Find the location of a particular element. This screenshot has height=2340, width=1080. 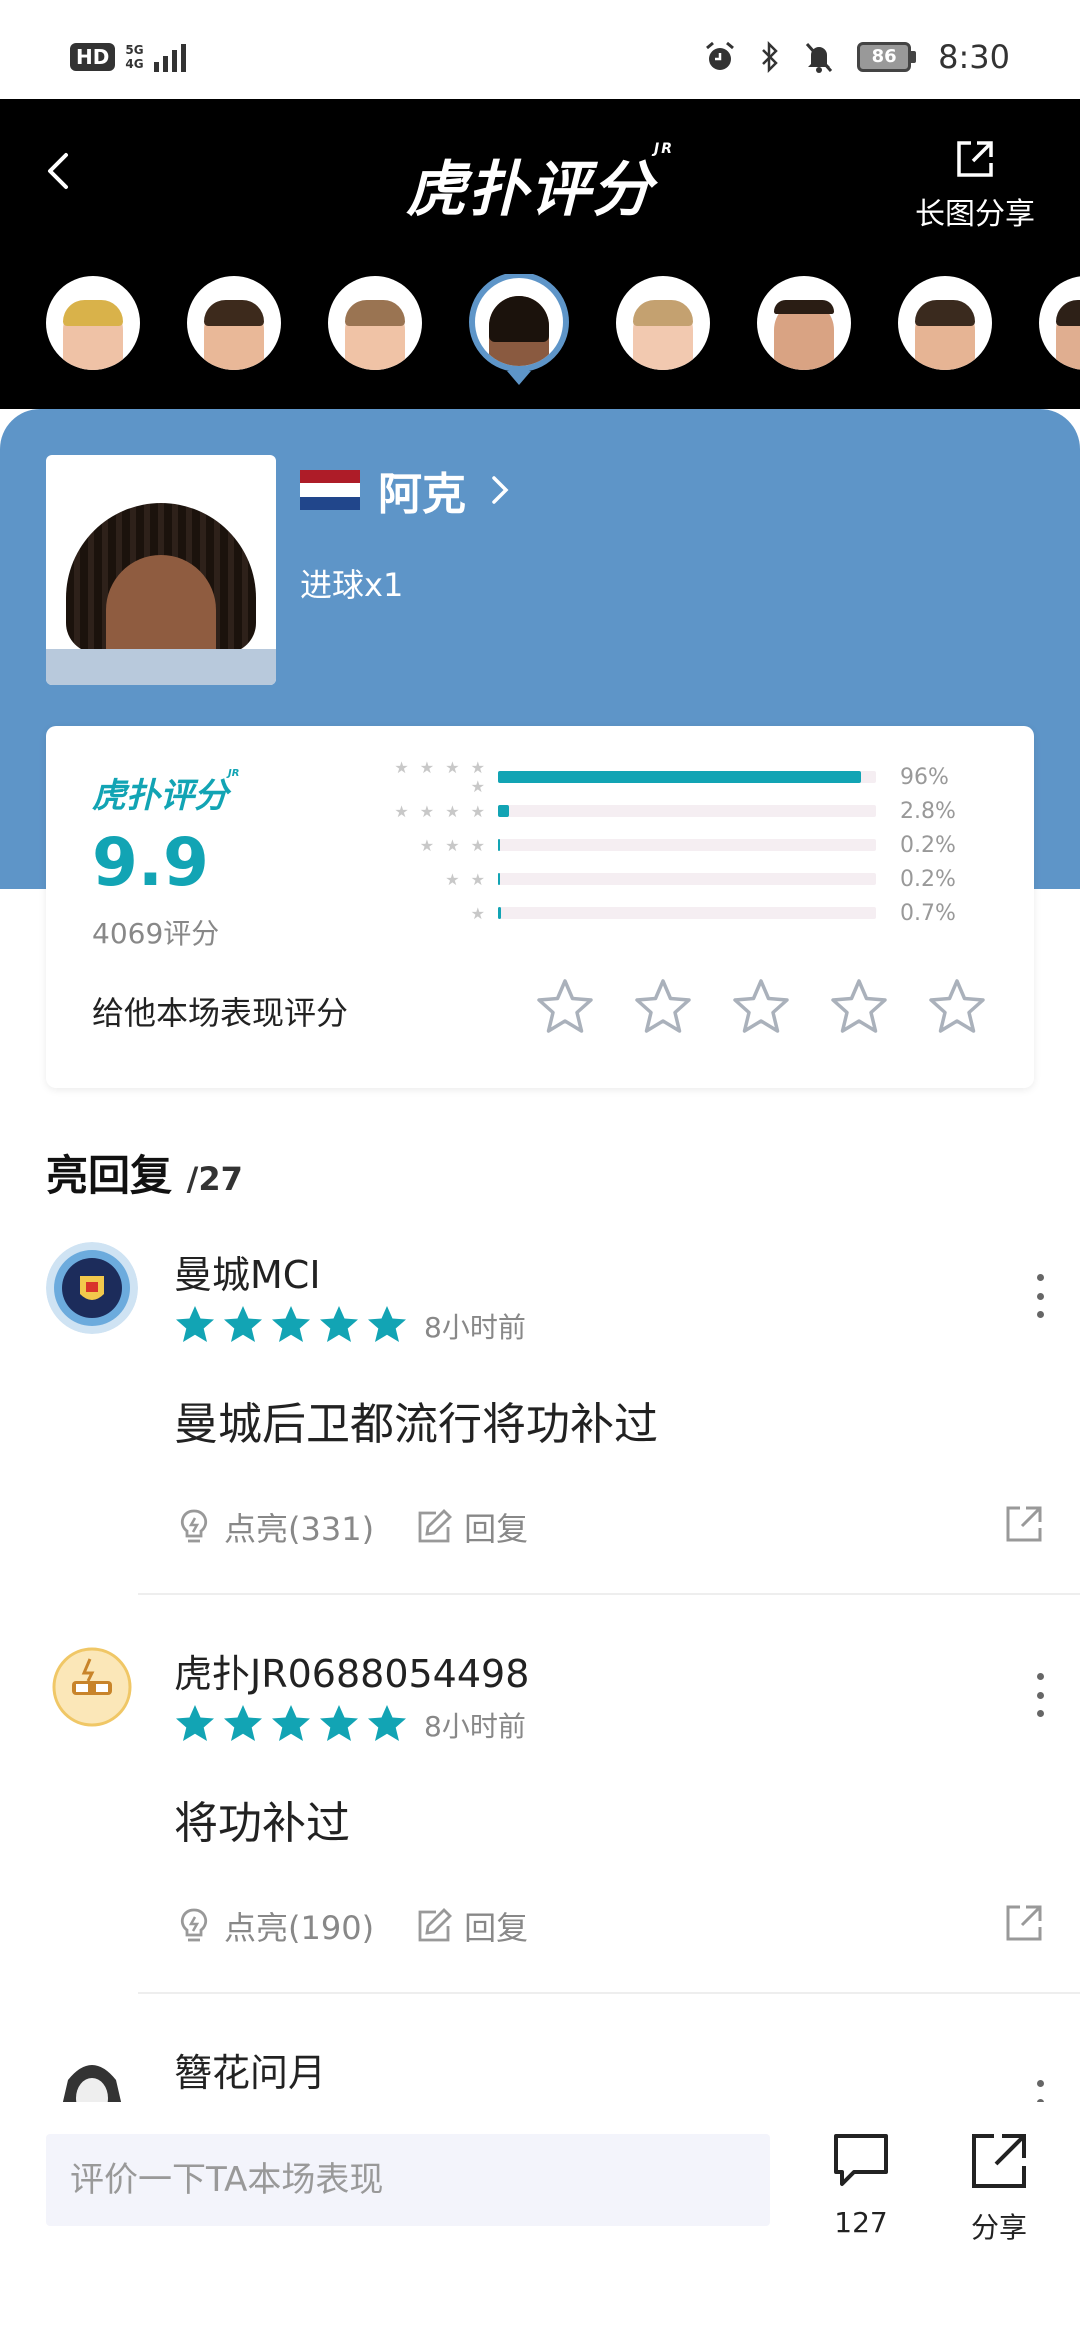

reply-label: 回复 is located at coordinates (496, 1529).